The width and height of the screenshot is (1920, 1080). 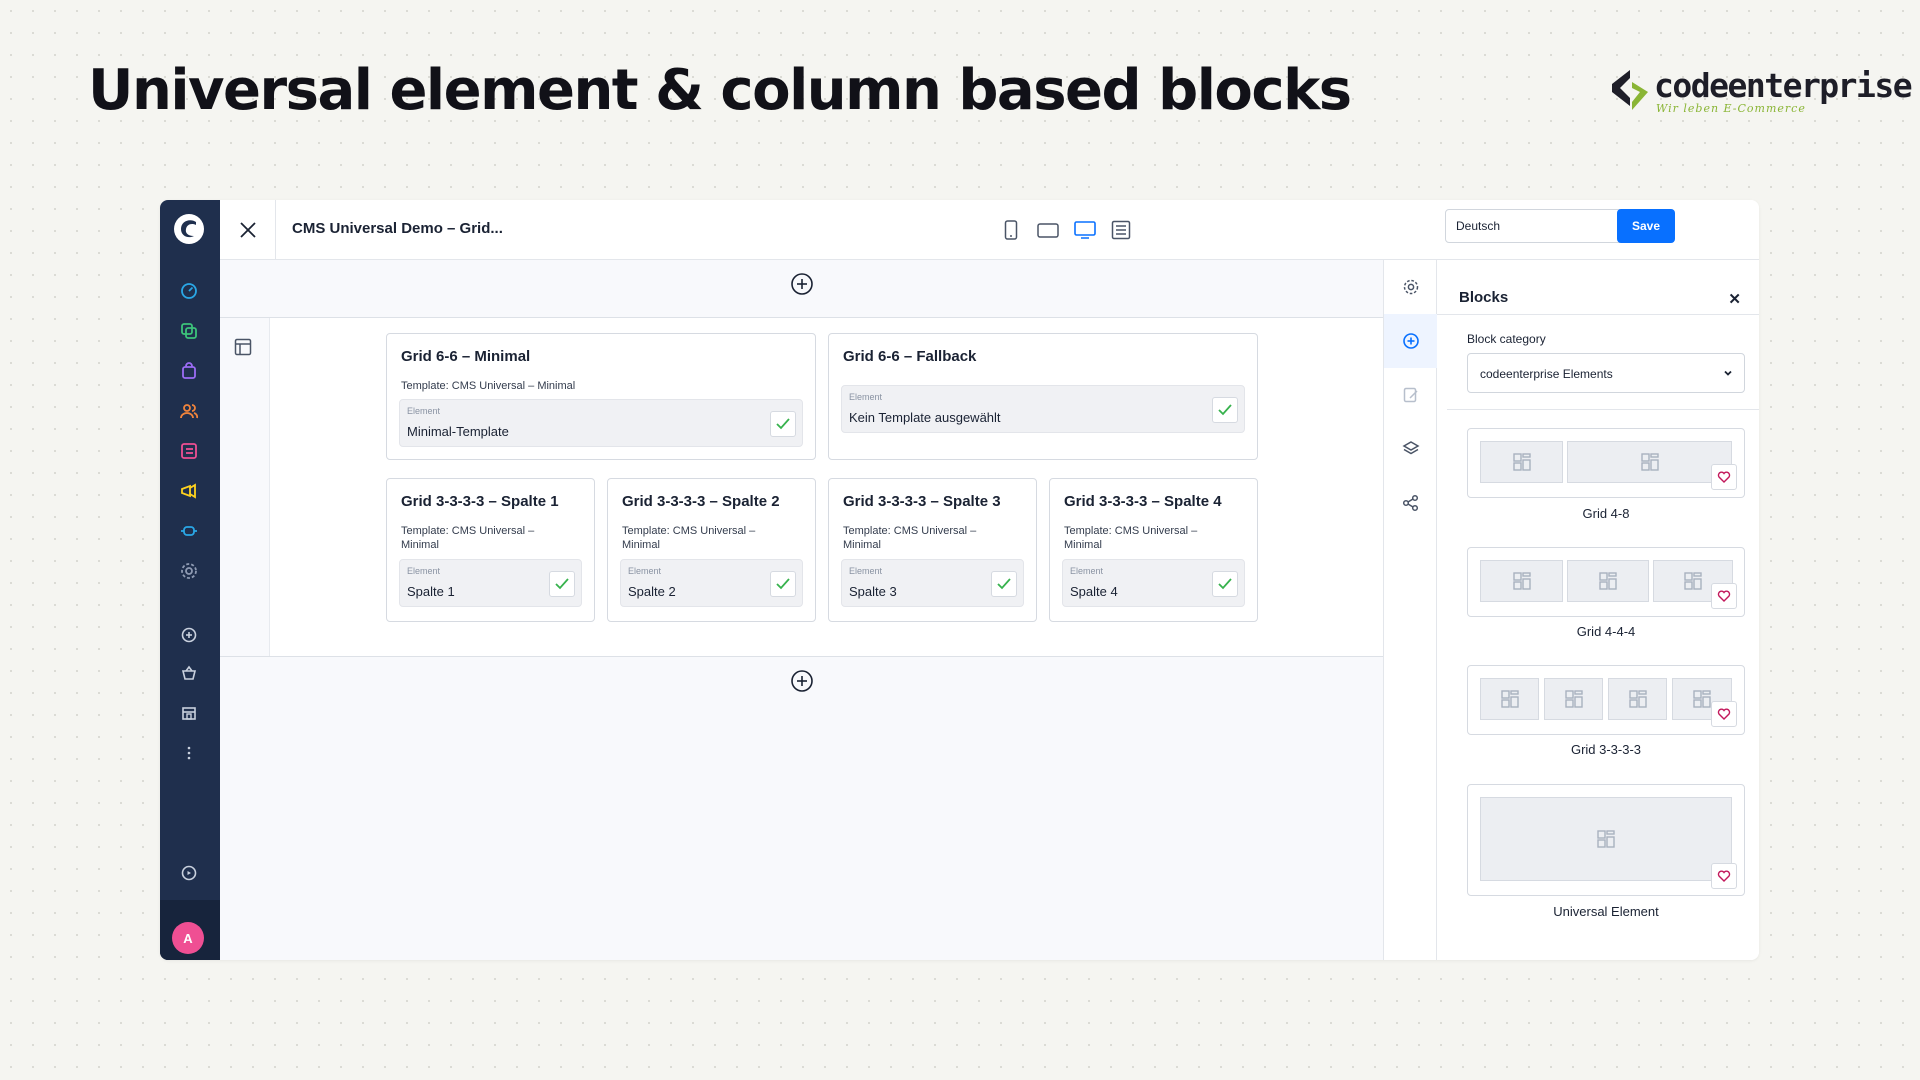 I want to click on marketing-icon, so click(x=189, y=491).